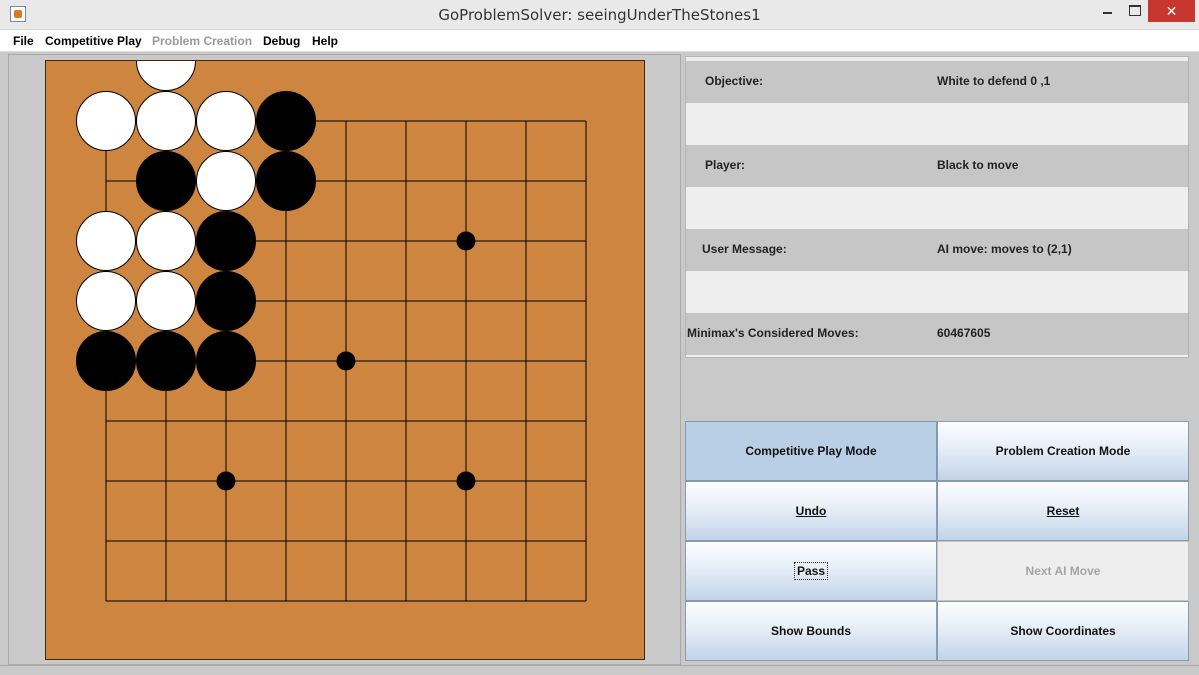  What do you see at coordinates (811, 451) in the screenshot?
I see `competitive-play-mode-button: Competitive Play Mode` at bounding box center [811, 451].